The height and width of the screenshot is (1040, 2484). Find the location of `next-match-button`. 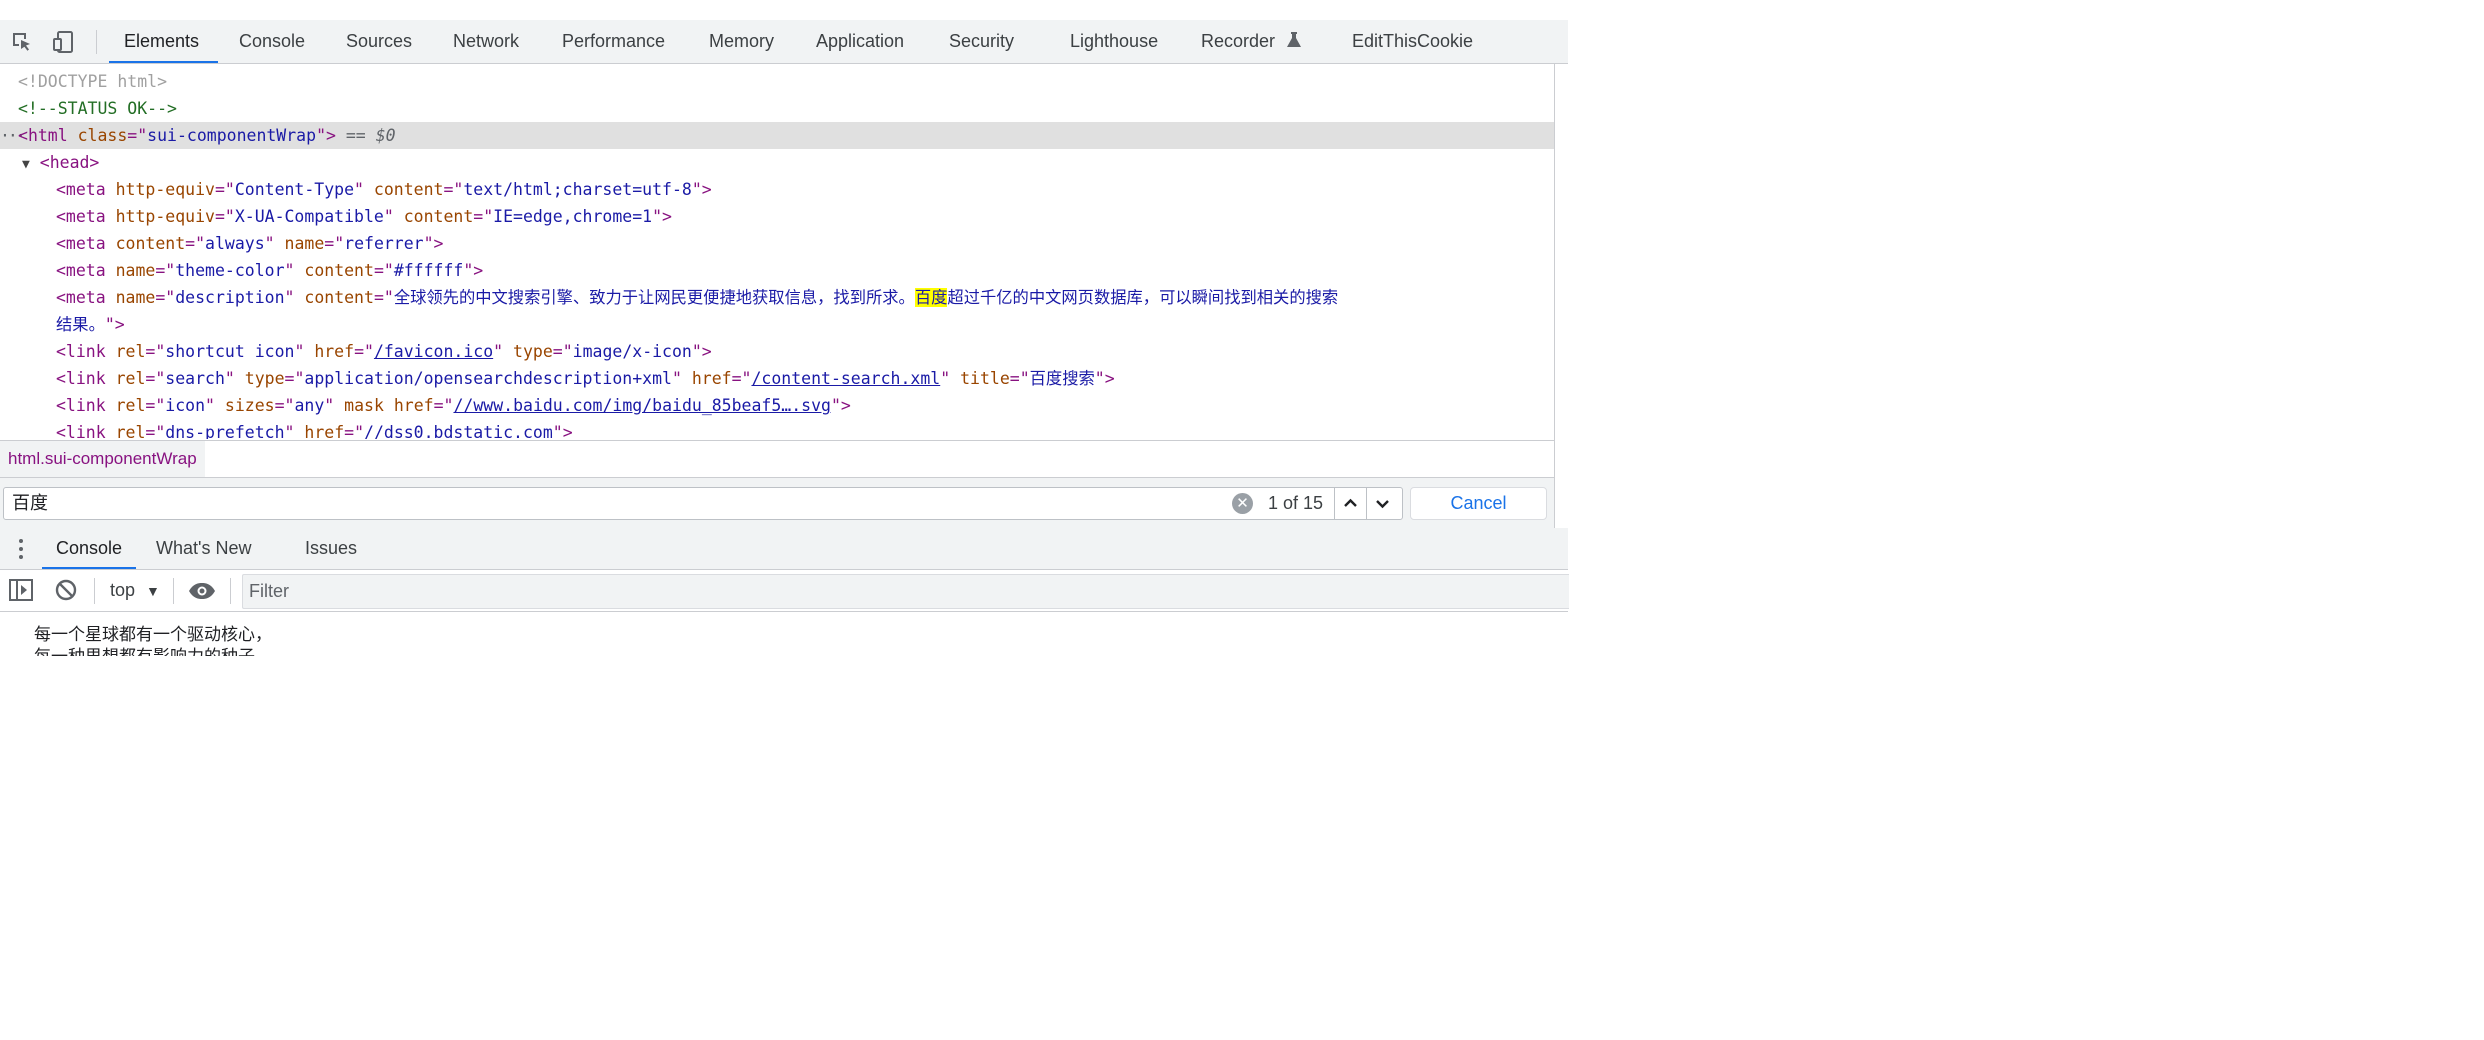

next-match-button is located at coordinates (1382, 503).